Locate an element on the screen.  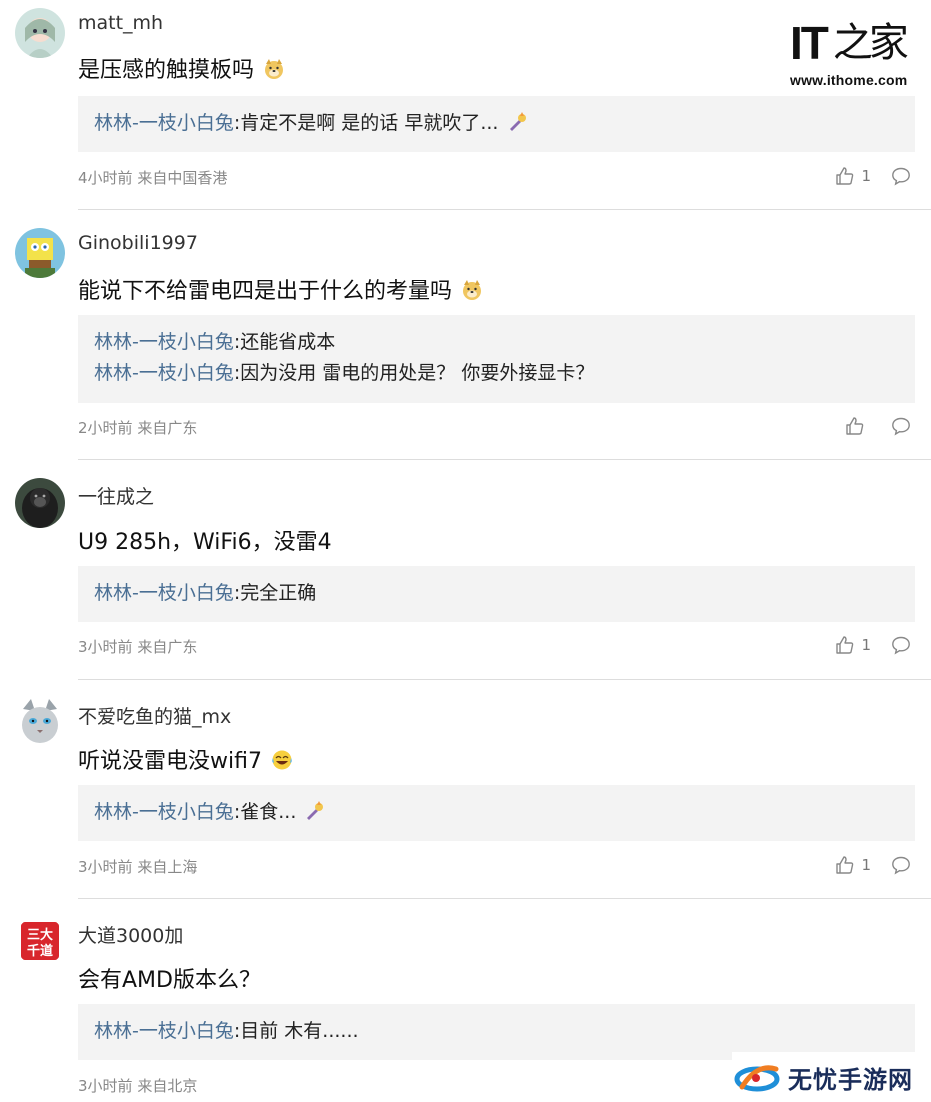
comment-meta: 3小时前 来自上海 is located at coordinates (137, 866).